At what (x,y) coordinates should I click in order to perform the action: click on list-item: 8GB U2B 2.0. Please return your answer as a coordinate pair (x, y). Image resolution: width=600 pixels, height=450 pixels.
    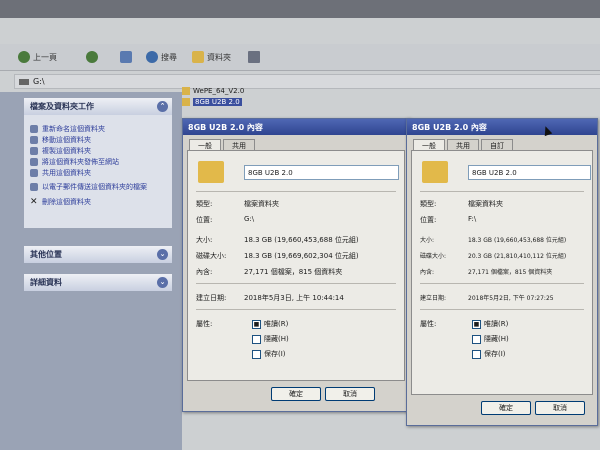
    Looking at the image, I should click on (297, 102).